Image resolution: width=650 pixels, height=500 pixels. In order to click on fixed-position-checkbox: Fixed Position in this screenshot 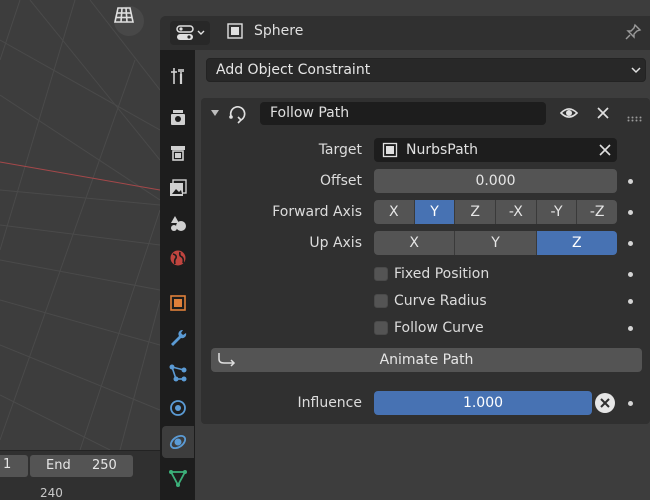, I will do `click(431, 274)`.